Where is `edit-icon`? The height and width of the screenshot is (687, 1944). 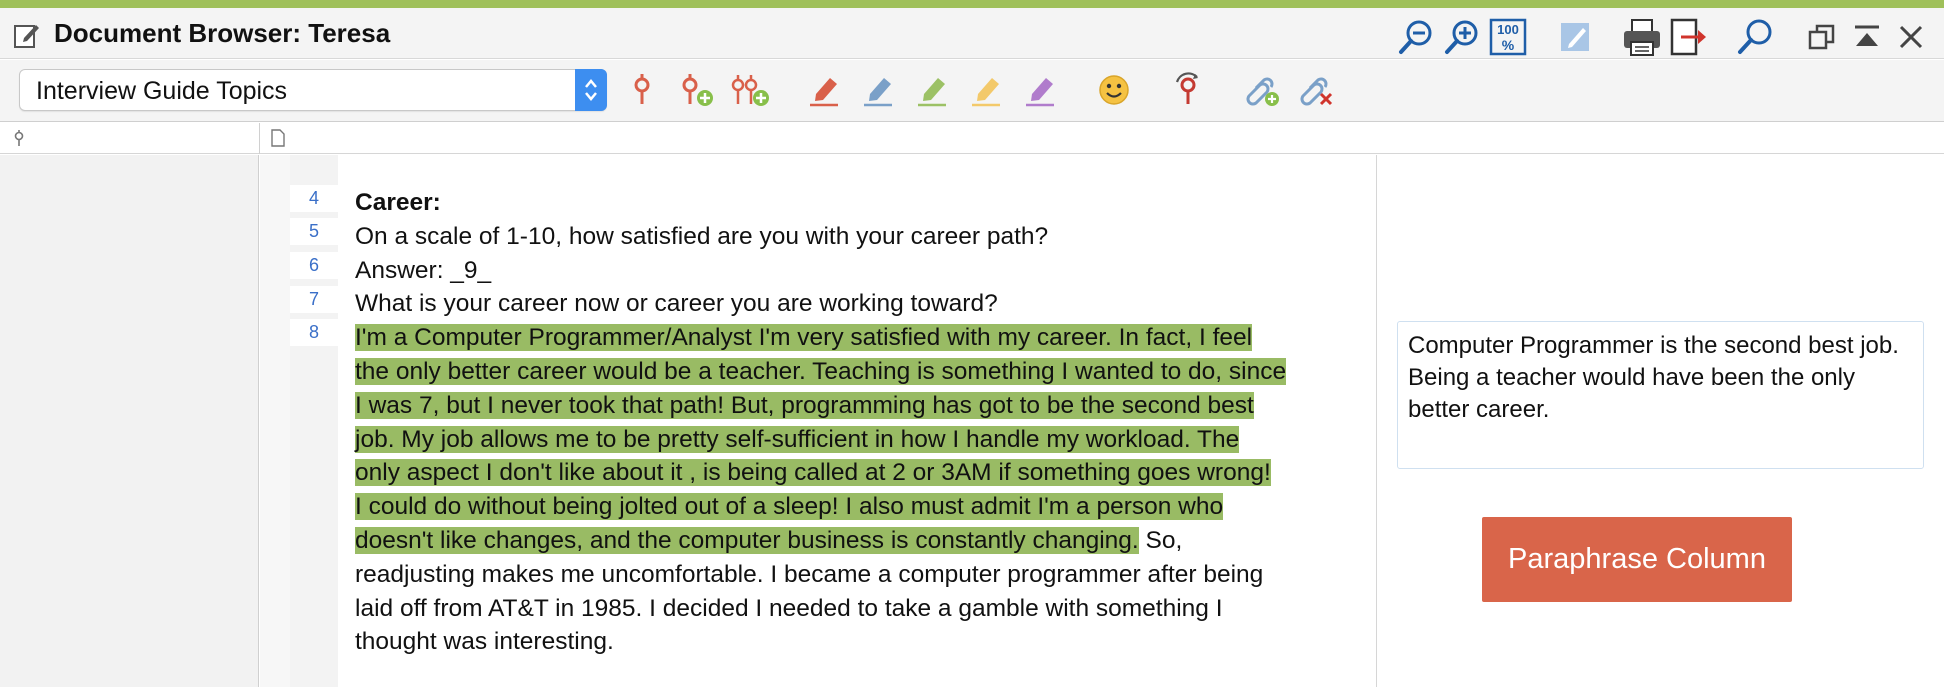 edit-icon is located at coordinates (1575, 37).